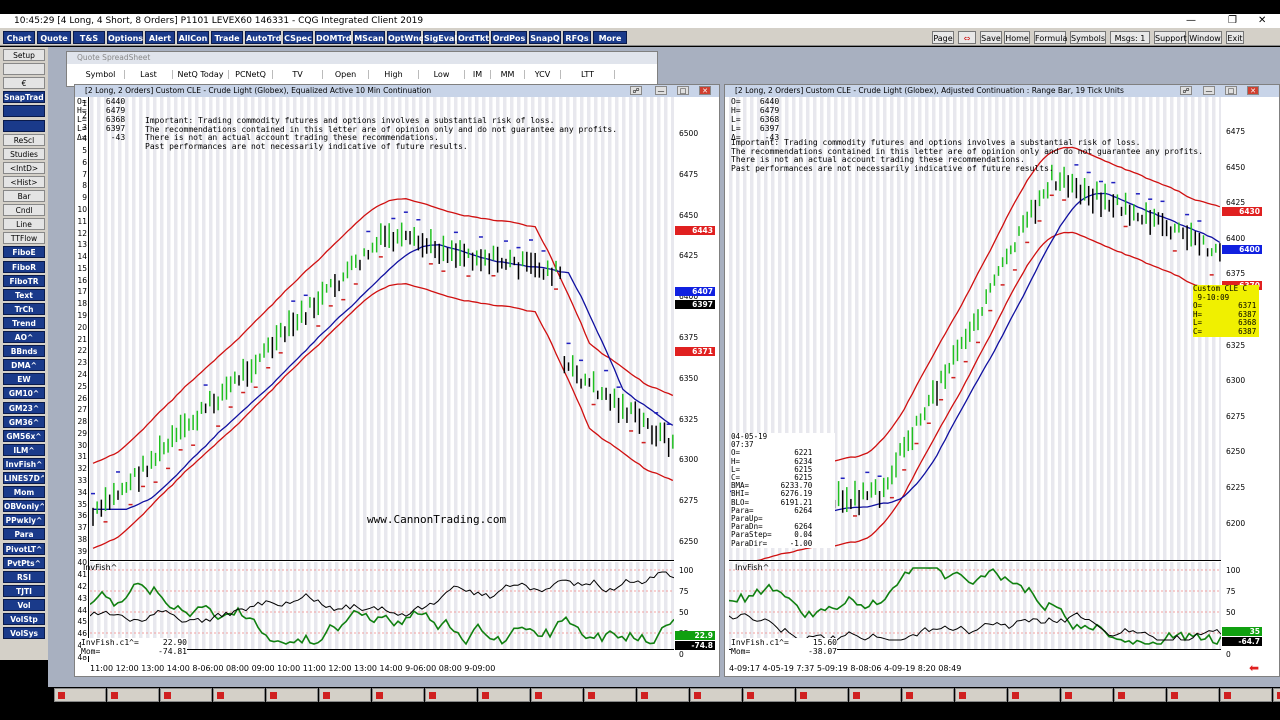  What do you see at coordinates (24, 604) in the screenshot?
I see `leftbar-vol-button: Vol` at bounding box center [24, 604].